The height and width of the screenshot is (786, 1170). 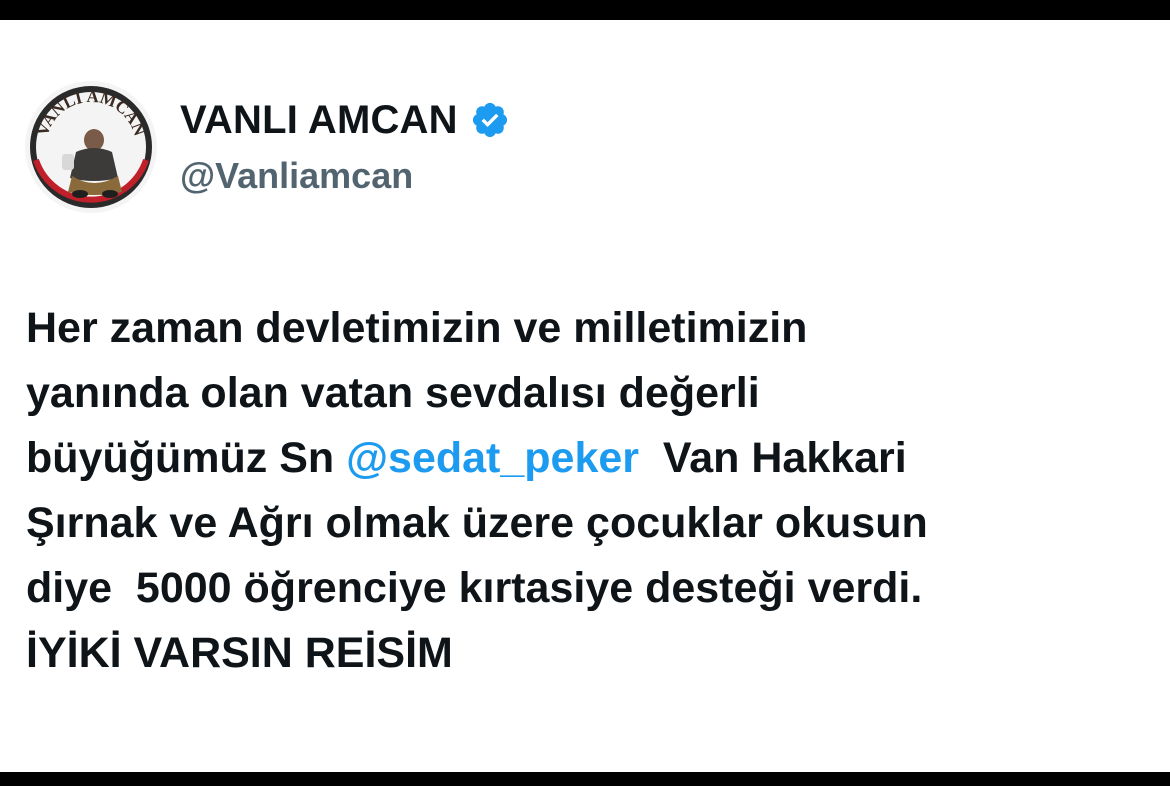 What do you see at coordinates (319, 120) in the screenshot?
I see `display-name: VANLI AMCAN` at bounding box center [319, 120].